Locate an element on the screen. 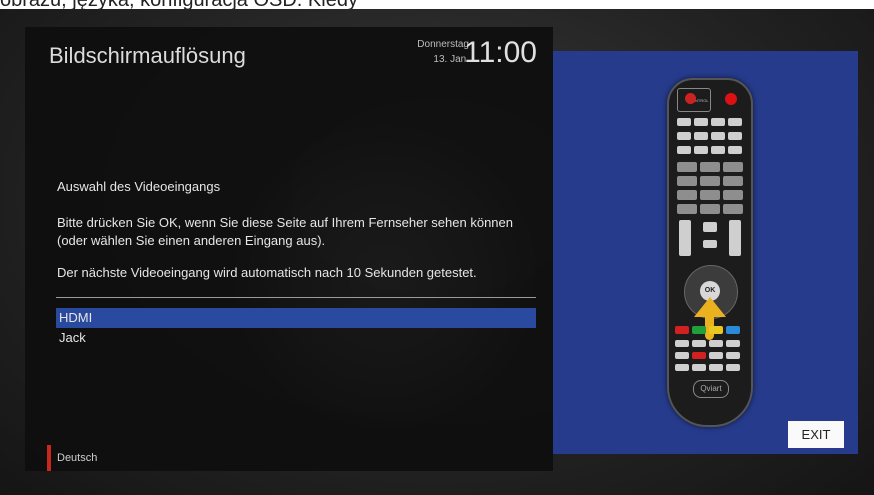  green-button is located at coordinates (699, 330).